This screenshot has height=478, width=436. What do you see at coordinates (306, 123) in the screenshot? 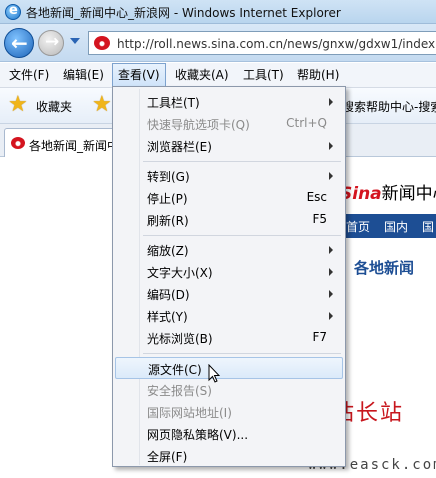
I see `menu-item-shortcut: Ctrl+Q` at bounding box center [306, 123].